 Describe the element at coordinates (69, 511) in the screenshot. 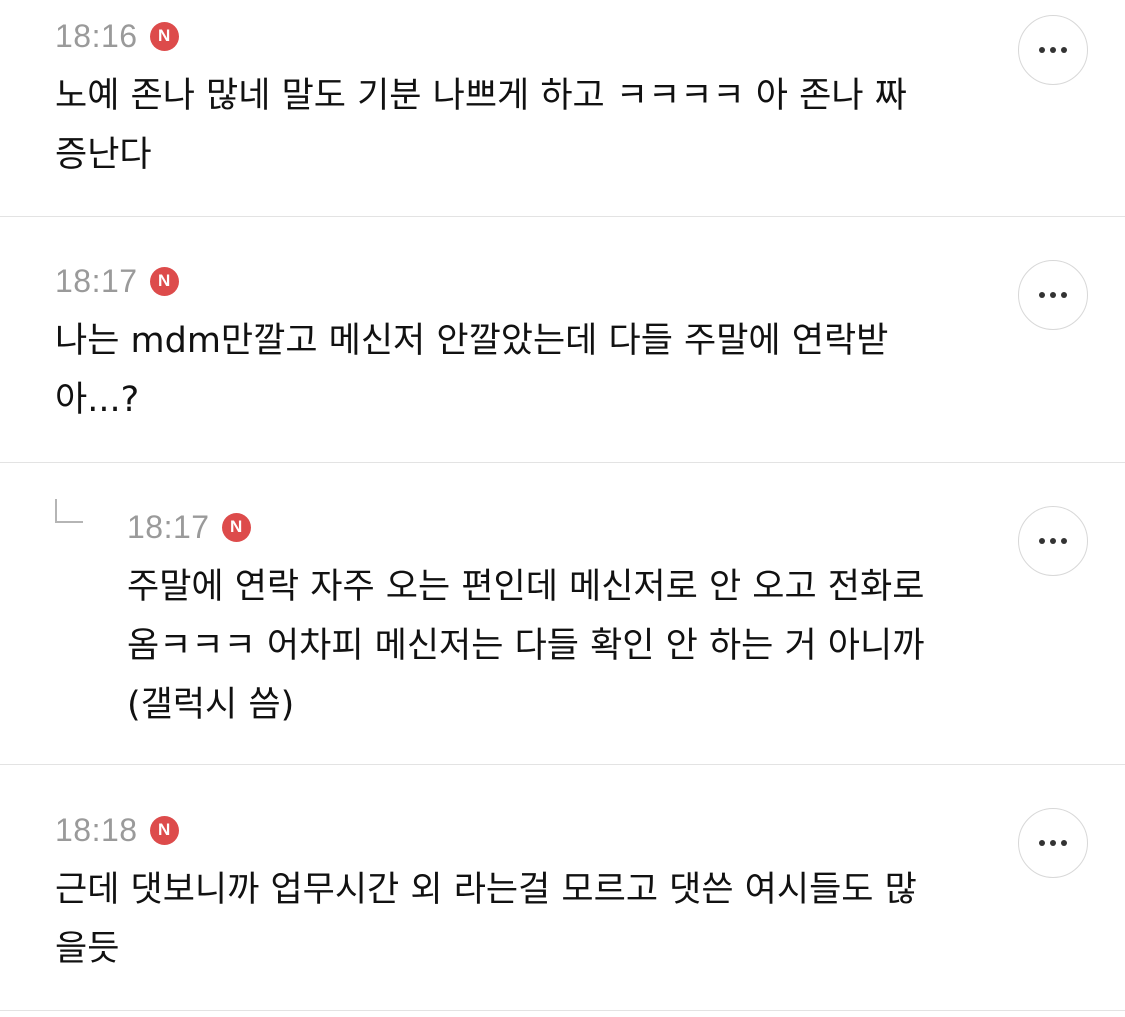

I see `reply-arrow-icon` at that location.